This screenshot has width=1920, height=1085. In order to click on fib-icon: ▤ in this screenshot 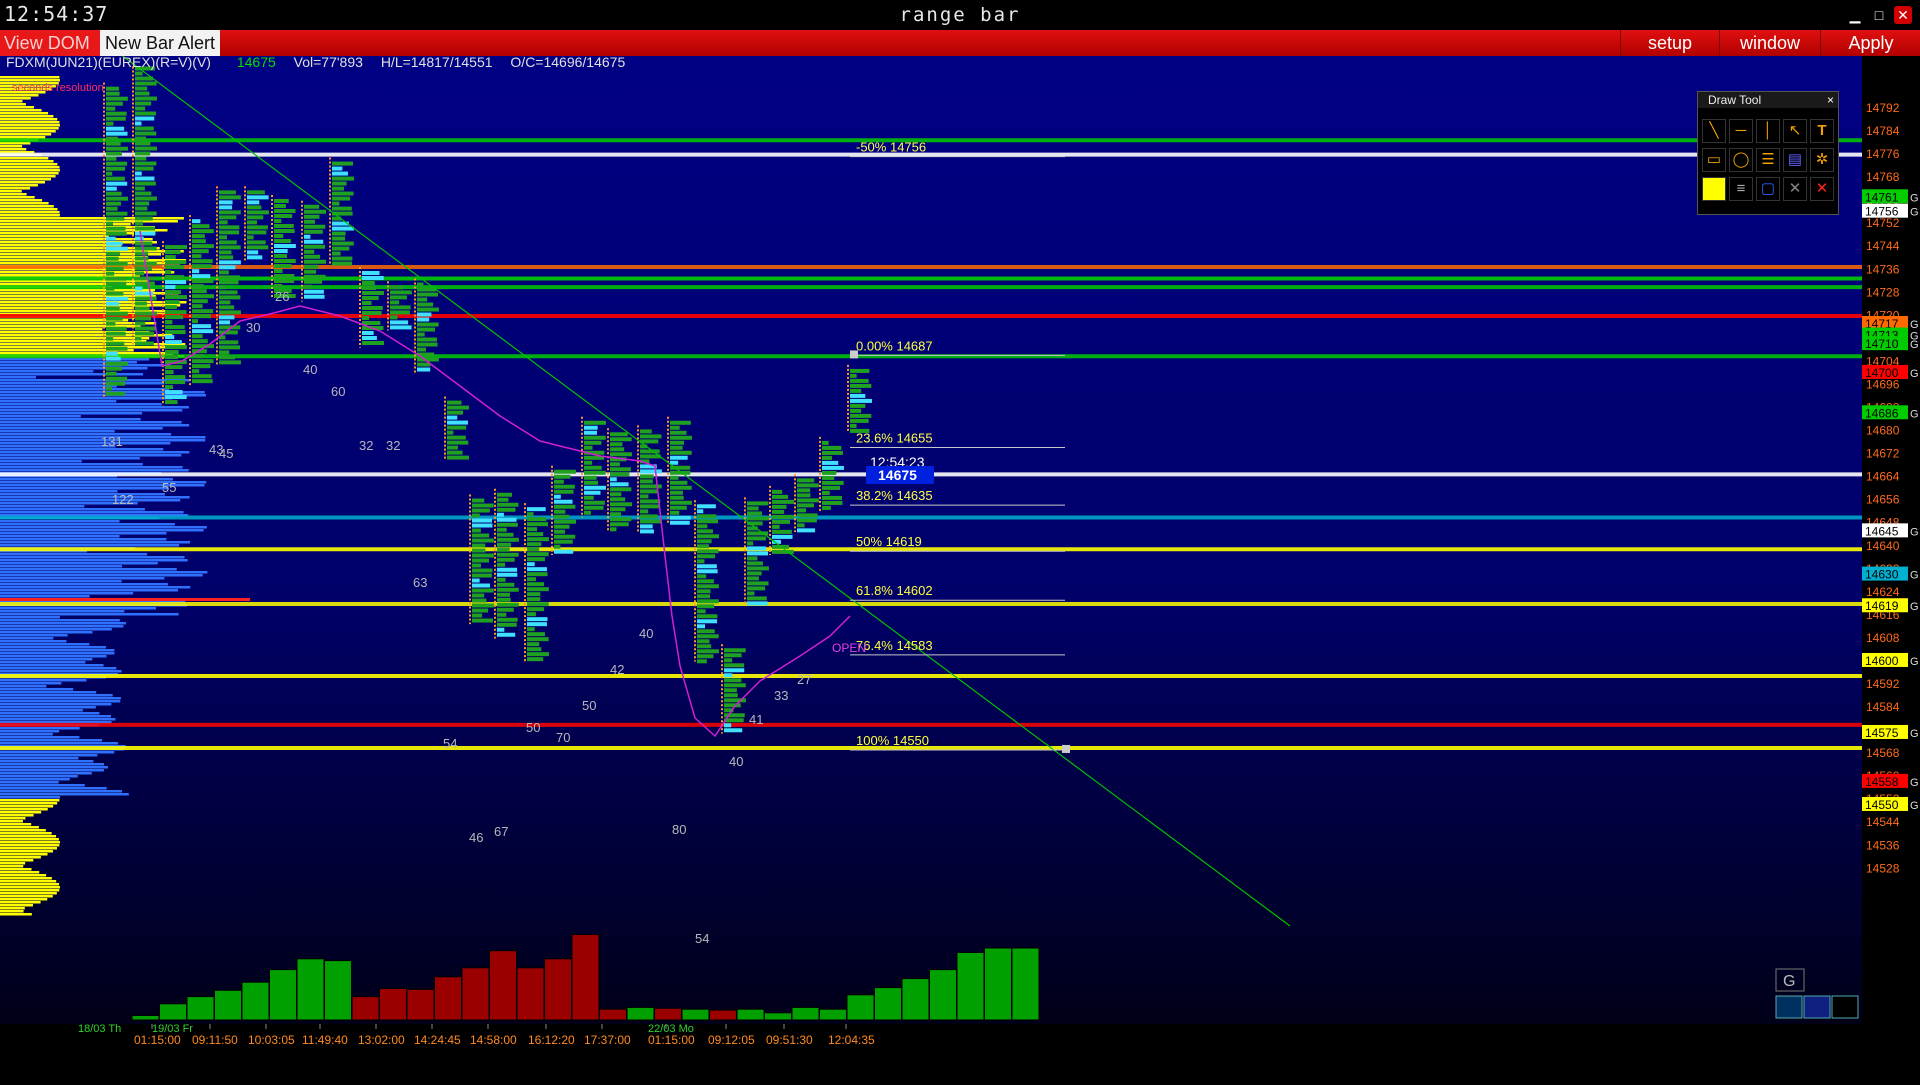, I will do `click(1795, 160)`.